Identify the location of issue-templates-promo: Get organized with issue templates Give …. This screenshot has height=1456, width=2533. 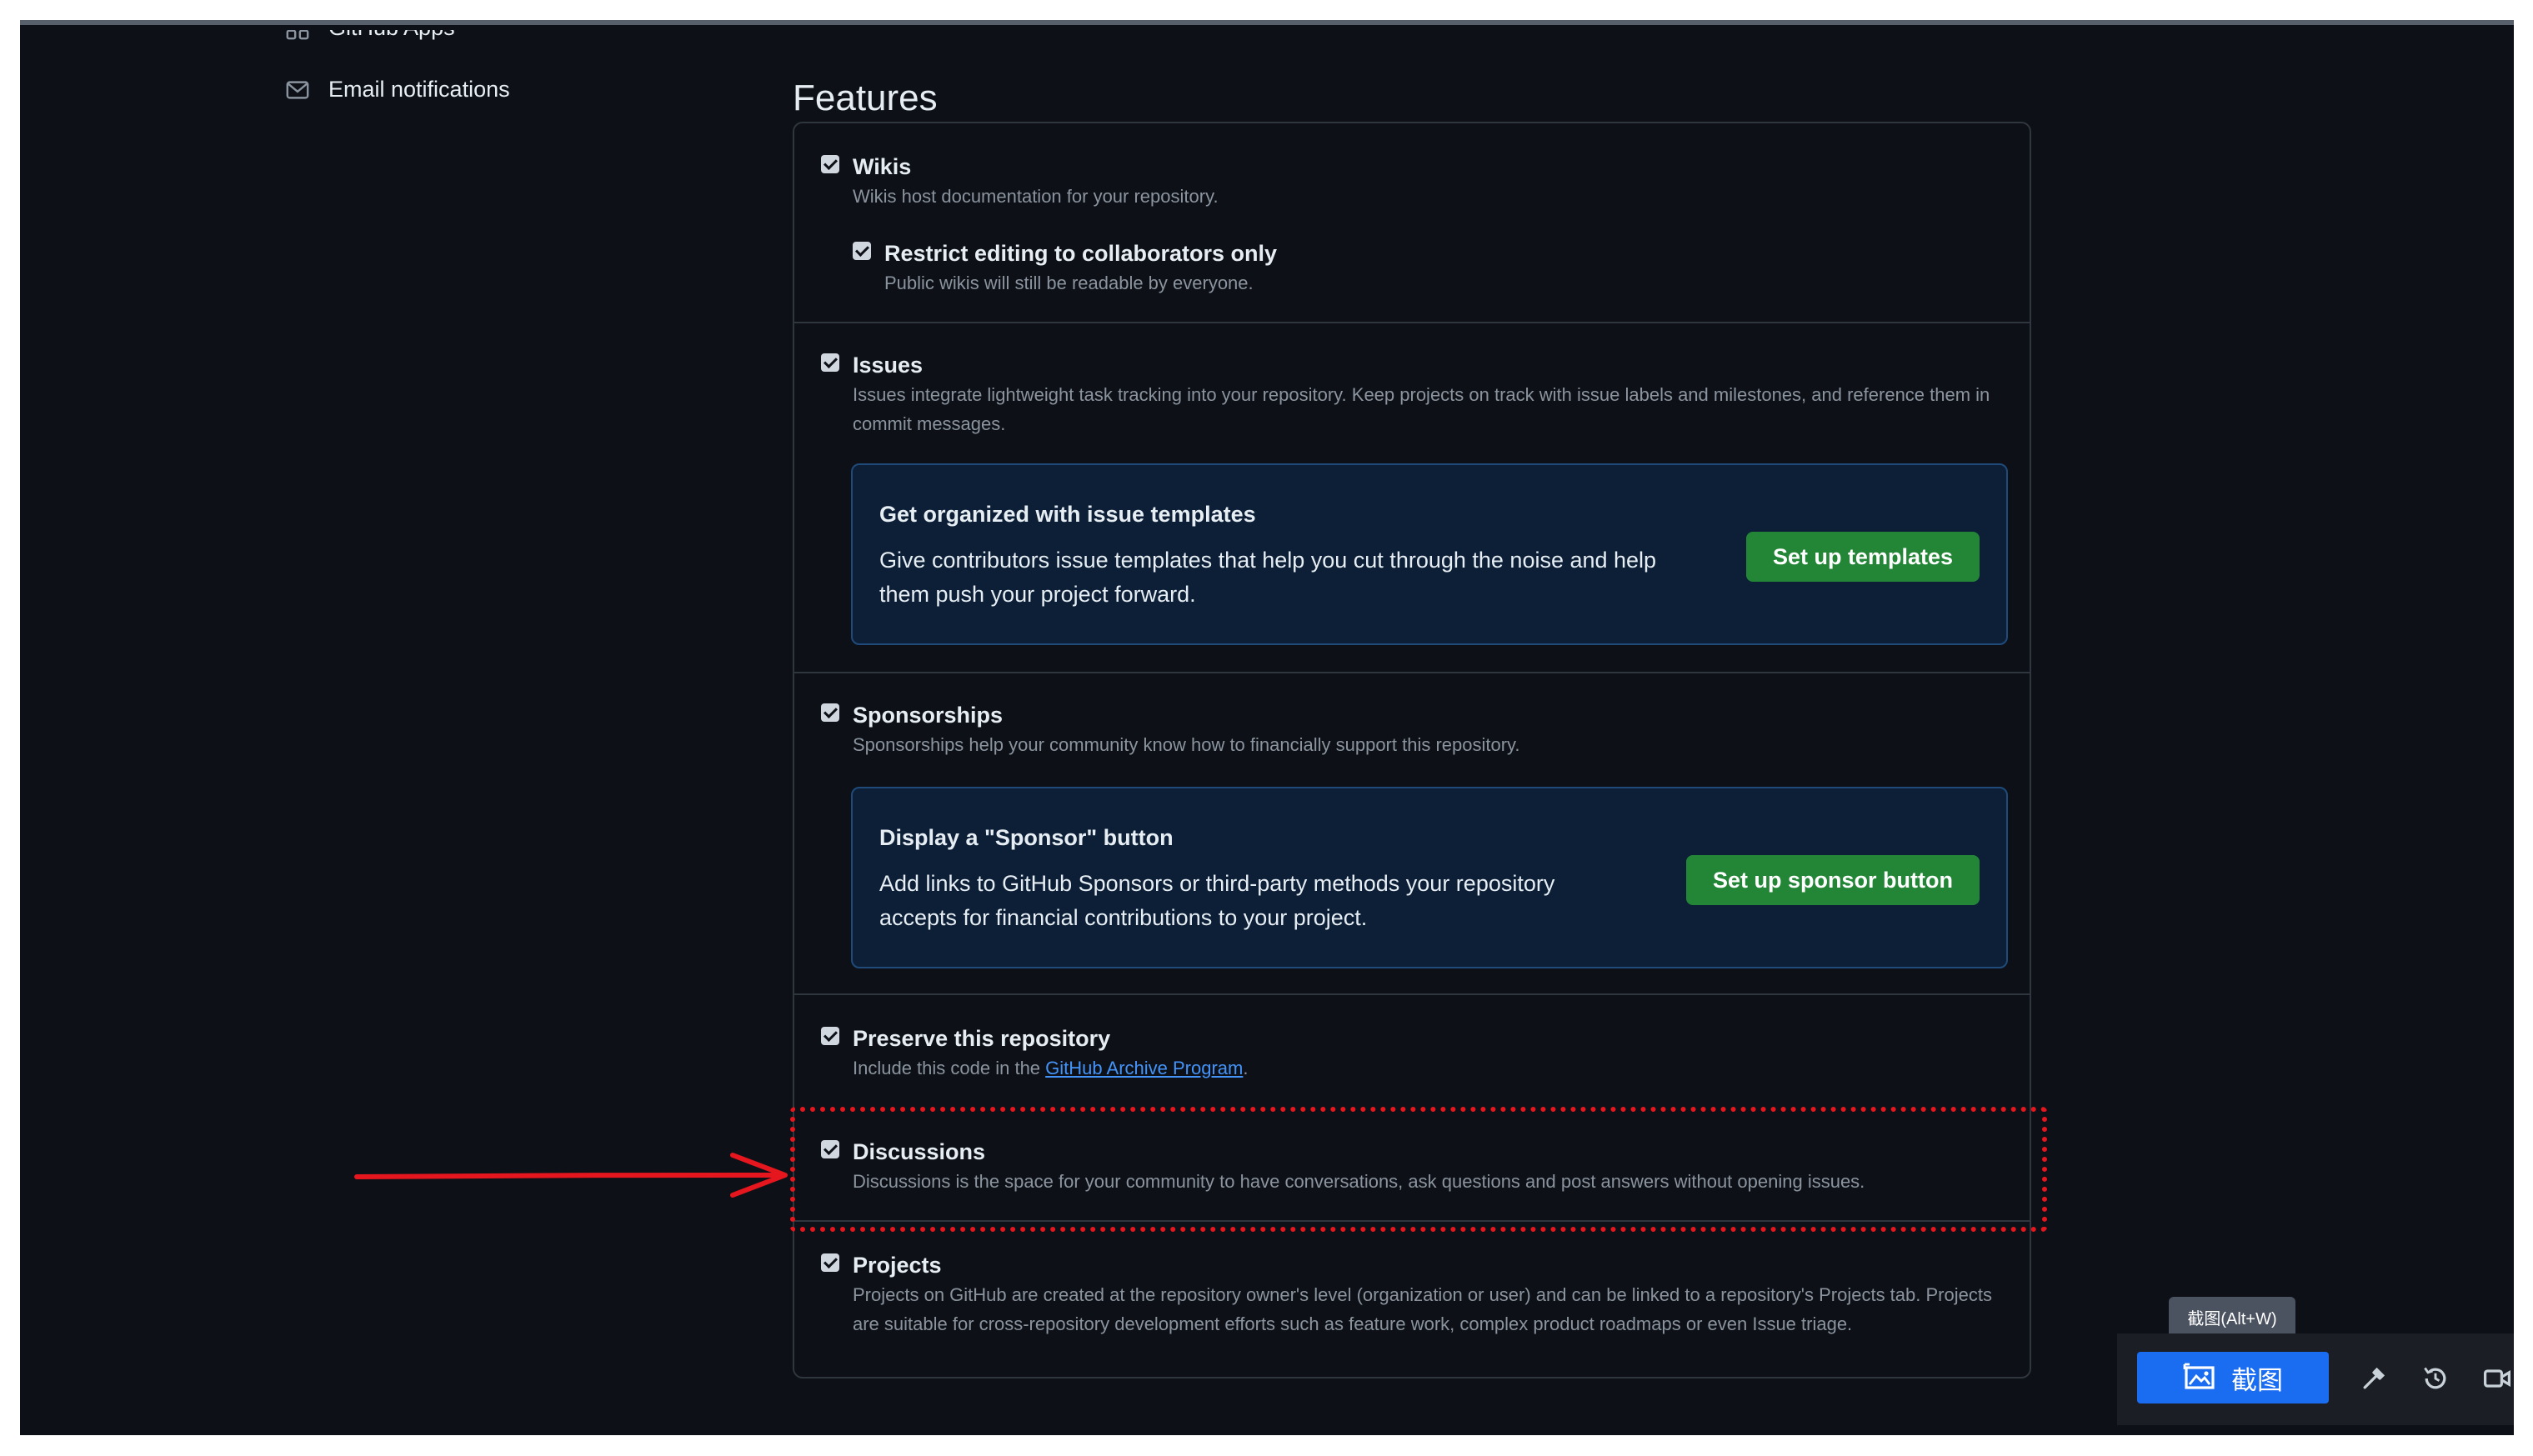
(1429, 554).